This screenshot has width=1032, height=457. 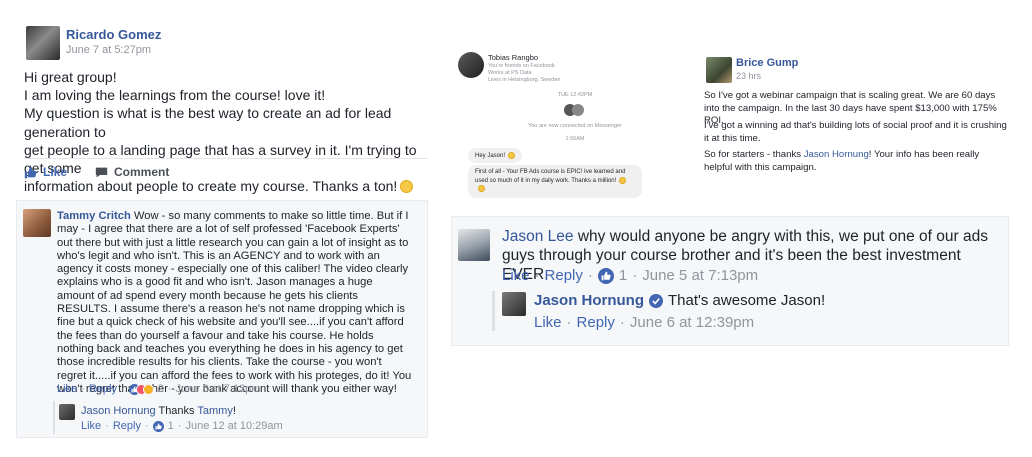 What do you see at coordinates (182, 426) in the screenshot?
I see `reply-meta: Like · Reply · 1 · June 12 at 10:29am` at bounding box center [182, 426].